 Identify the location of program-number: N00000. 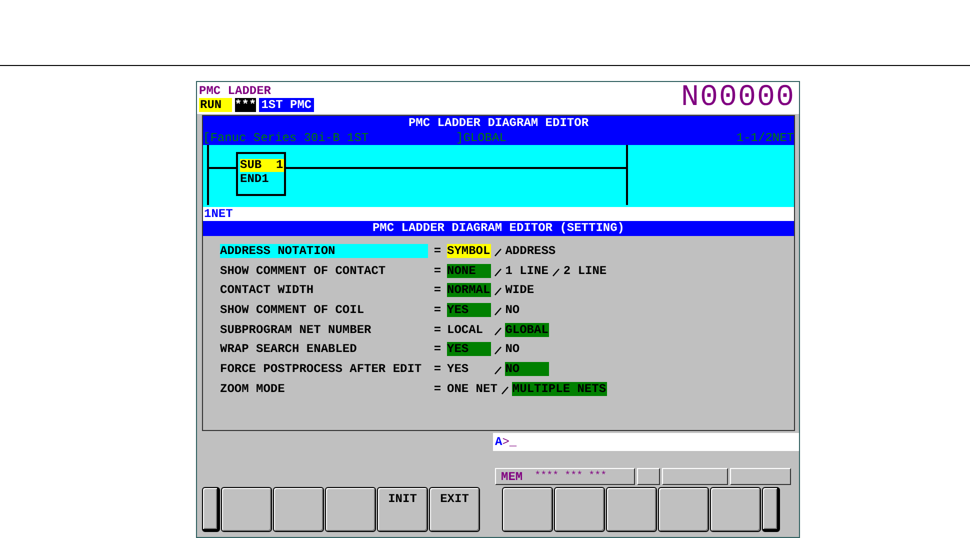
(737, 98).